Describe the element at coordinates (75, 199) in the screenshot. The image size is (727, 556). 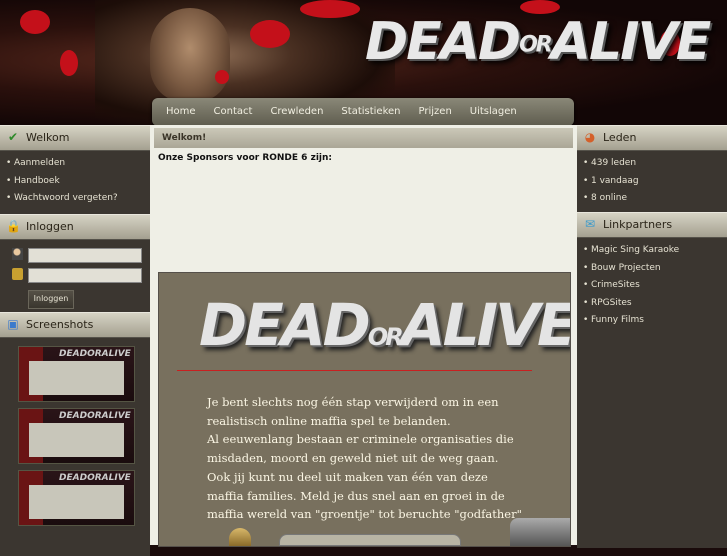
I see `menu-wachtwoord-vergeten: Wachtwoord vergeten?` at that location.